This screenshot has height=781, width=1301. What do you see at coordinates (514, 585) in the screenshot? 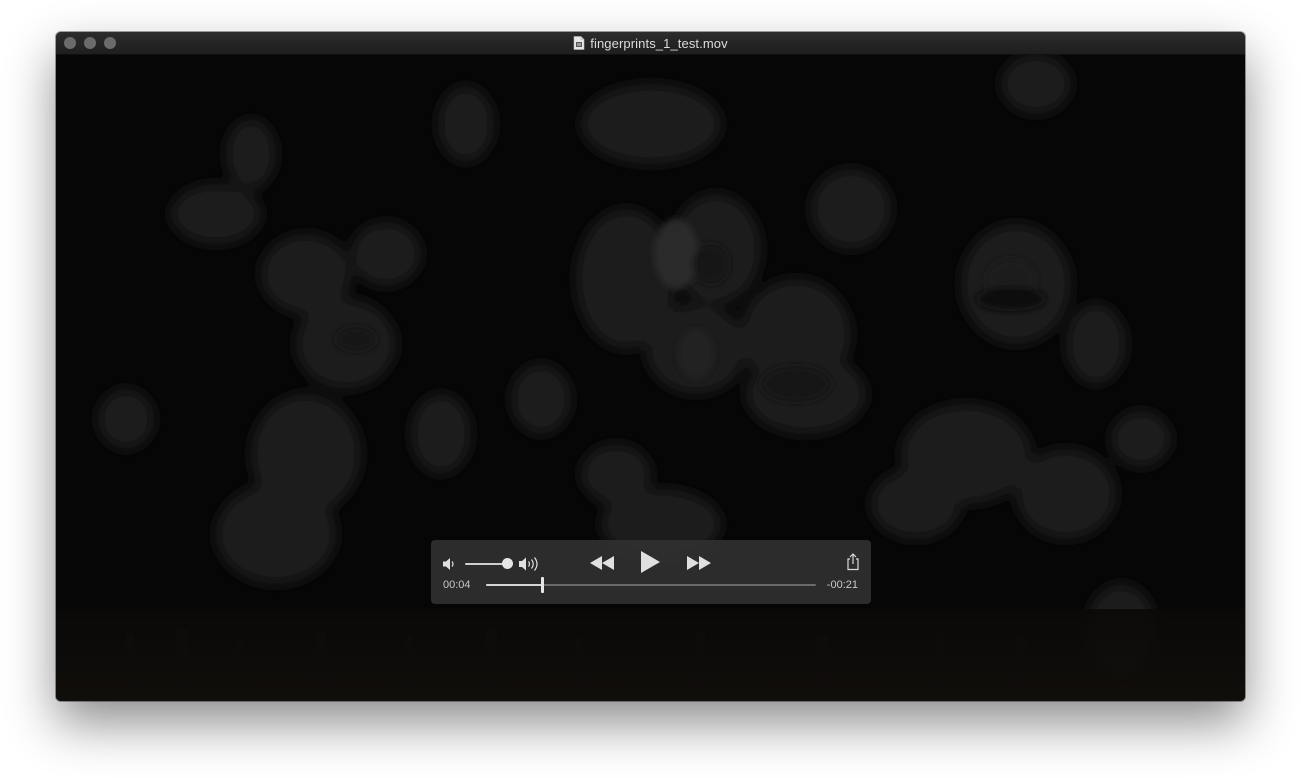
I see `scrubber-elapsed` at bounding box center [514, 585].